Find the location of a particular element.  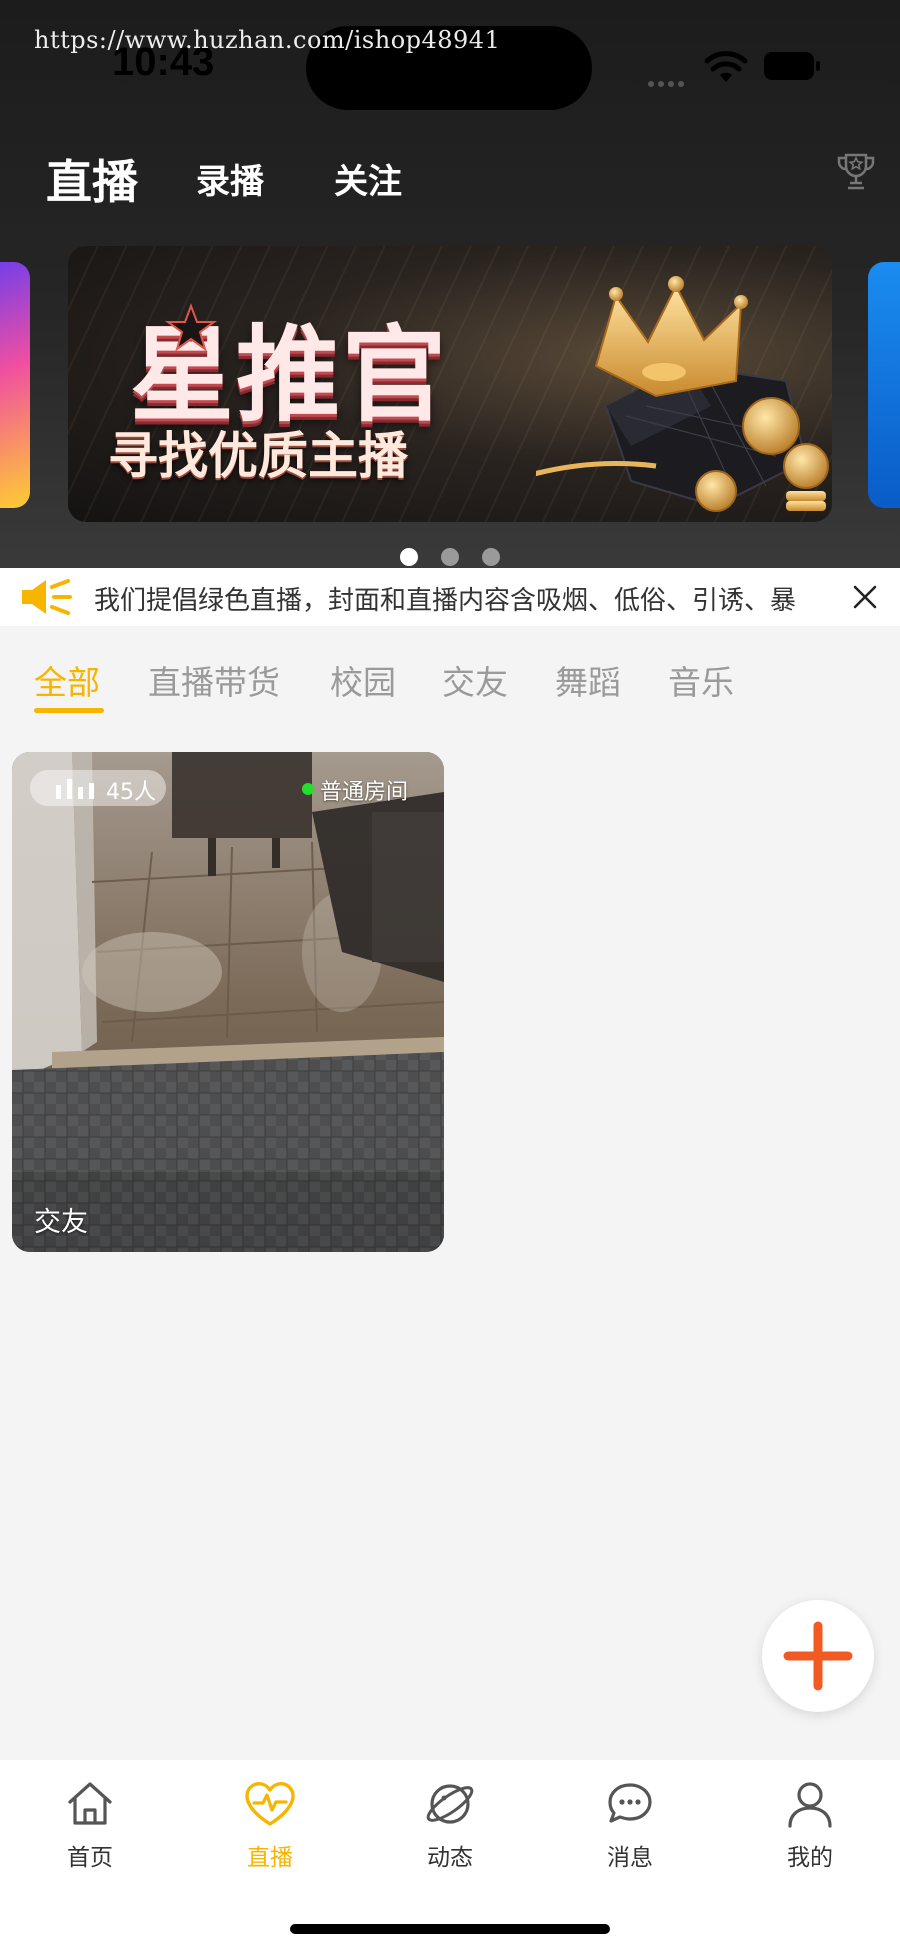

banner-next-preview is located at coordinates (884, 385).